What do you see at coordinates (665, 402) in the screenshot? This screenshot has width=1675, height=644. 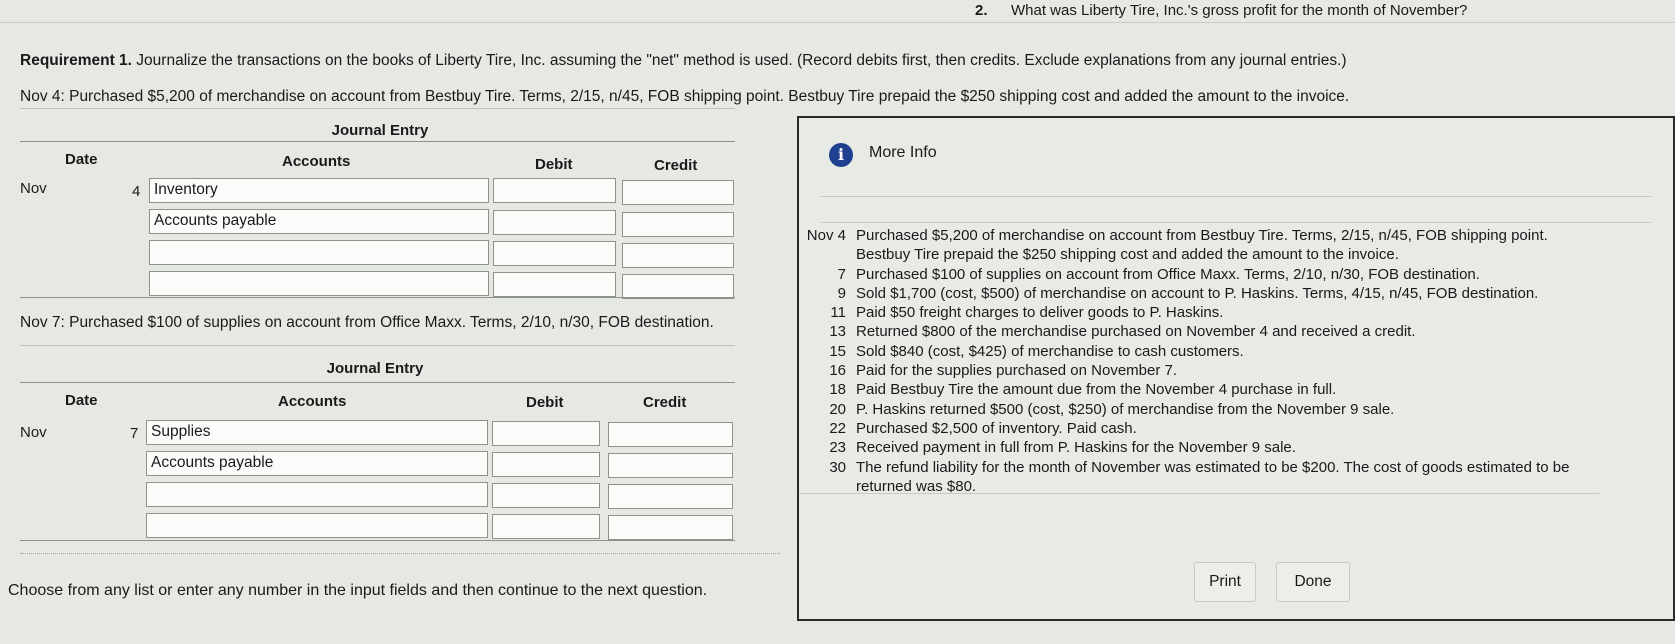 I see `entry2-header-credit: Credit` at bounding box center [665, 402].